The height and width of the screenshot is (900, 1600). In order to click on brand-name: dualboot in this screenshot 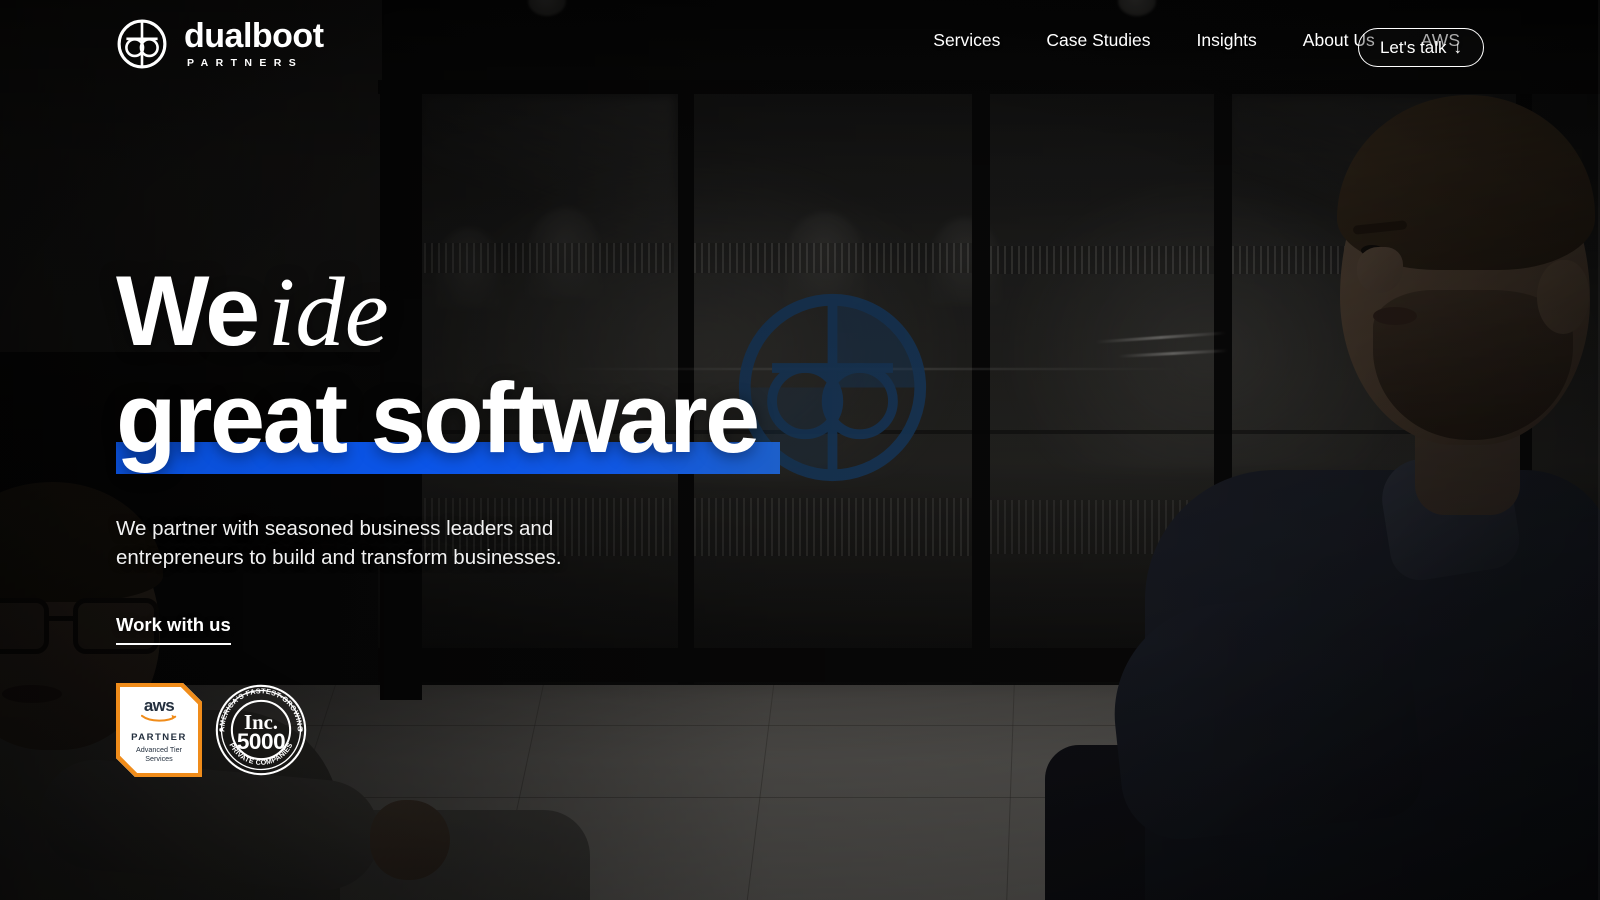, I will do `click(254, 36)`.